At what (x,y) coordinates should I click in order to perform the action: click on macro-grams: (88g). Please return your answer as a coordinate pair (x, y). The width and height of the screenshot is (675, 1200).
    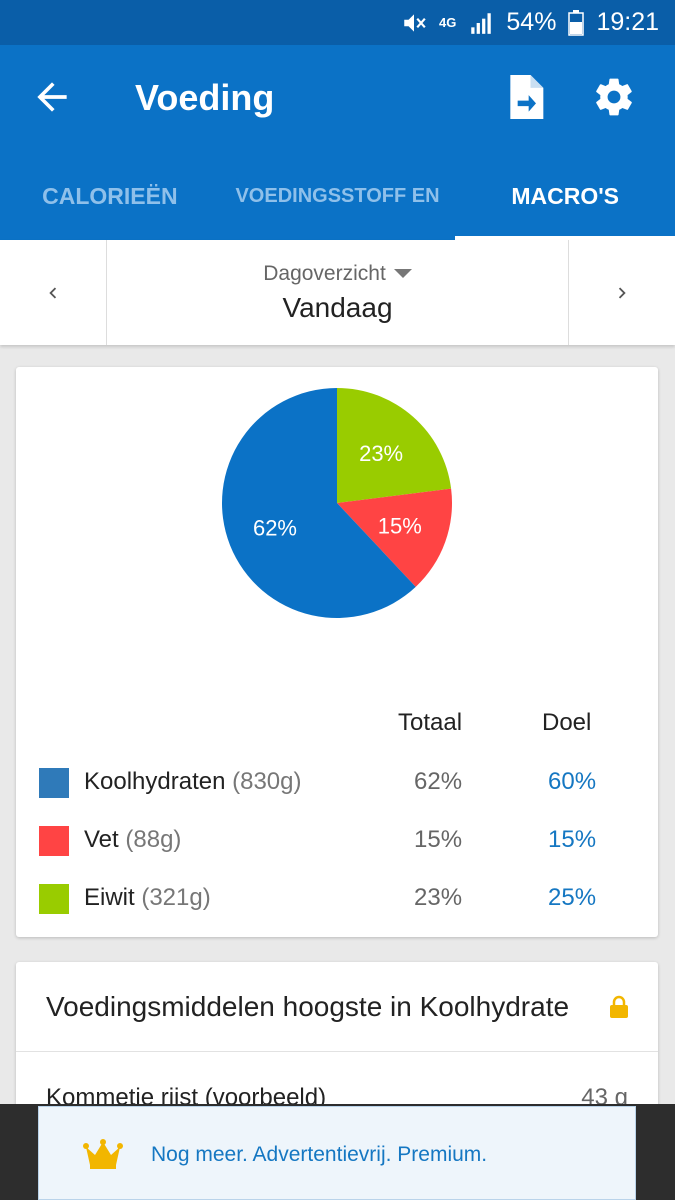
    Looking at the image, I should click on (153, 839).